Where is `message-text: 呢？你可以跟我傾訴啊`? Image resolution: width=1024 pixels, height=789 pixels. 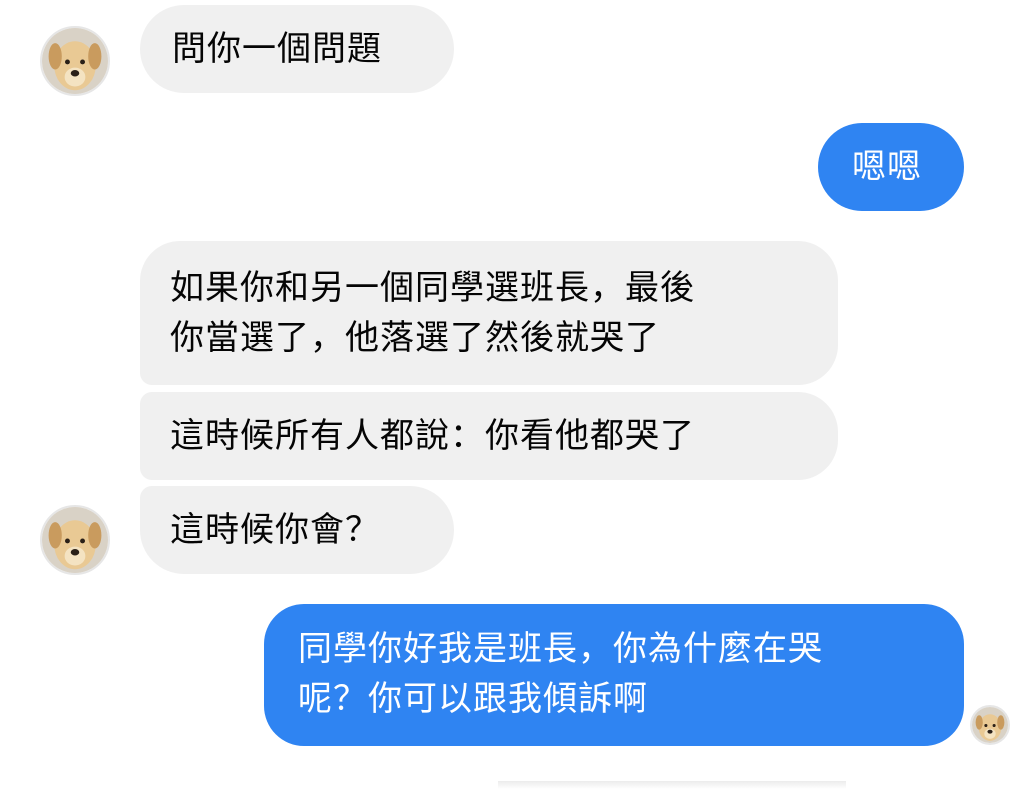 message-text: 呢？你可以跟我傾訴啊 is located at coordinates (473, 699).